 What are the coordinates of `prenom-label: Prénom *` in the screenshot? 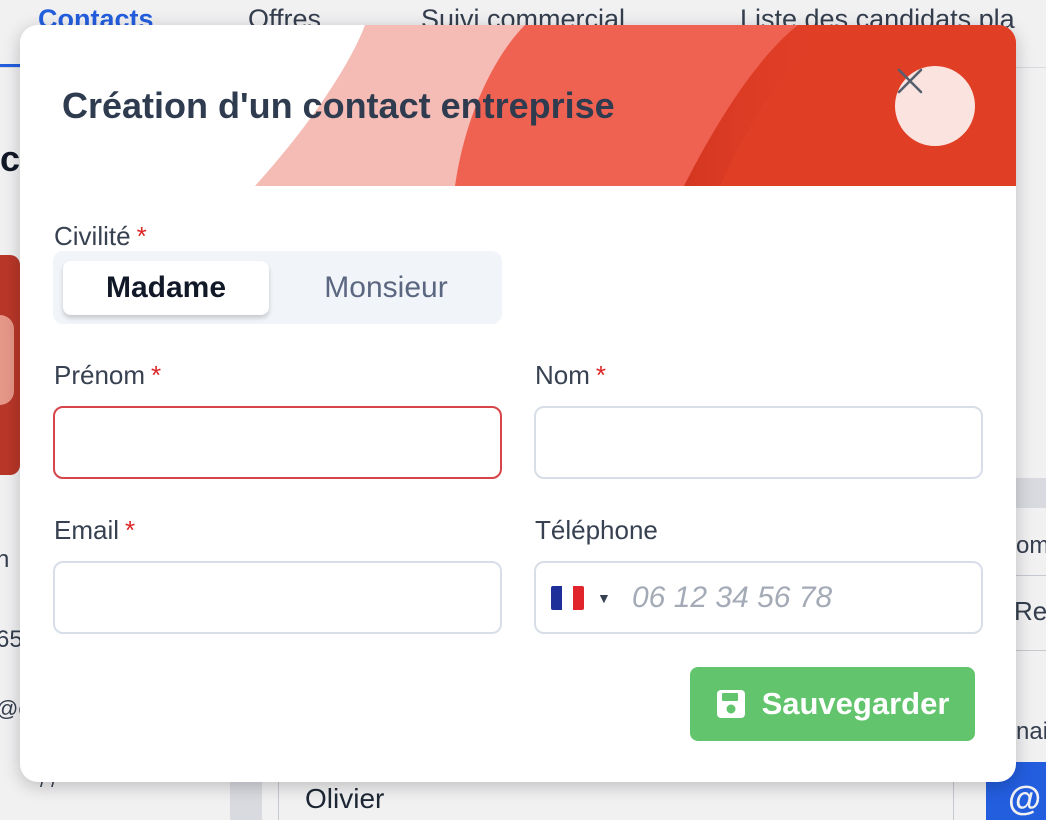 It's located at (108, 375).